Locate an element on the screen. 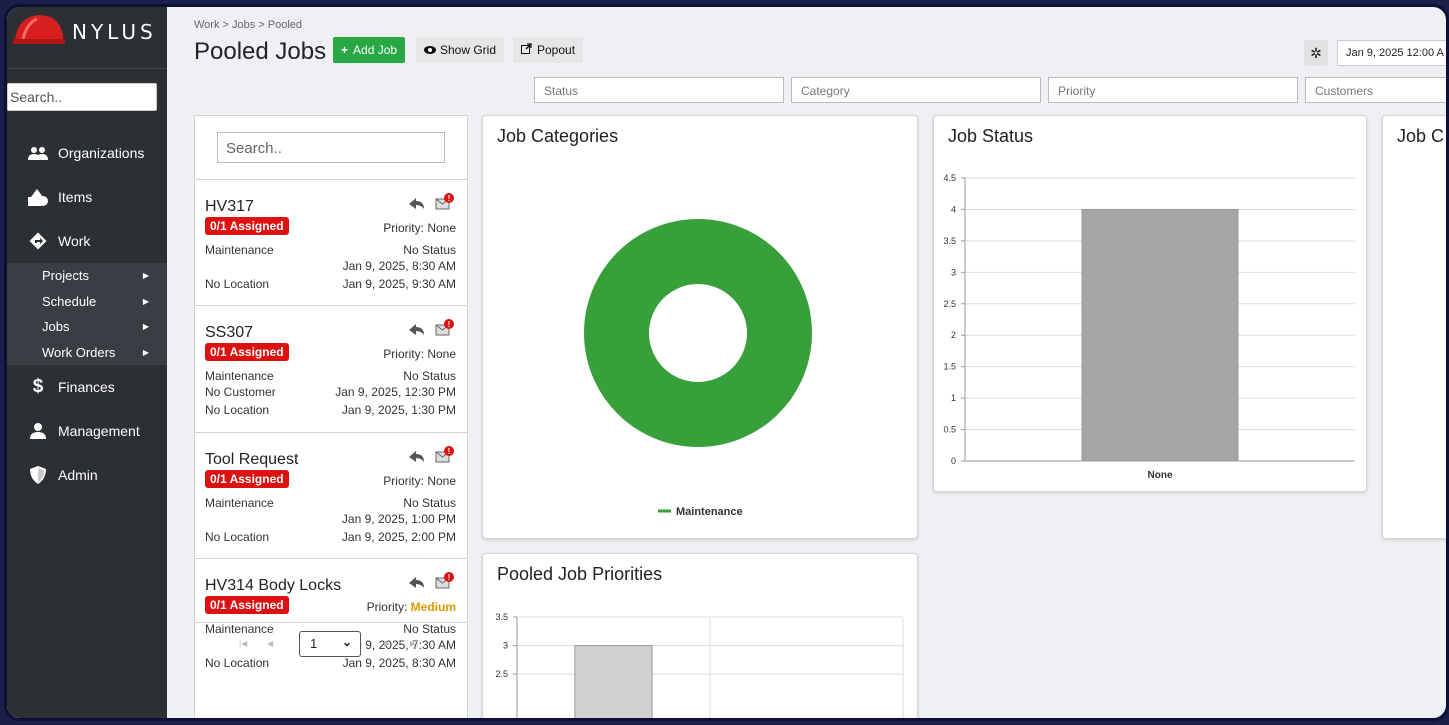 The image size is (1449, 725). next-page-icon: ▶ is located at coordinates (387, 643).